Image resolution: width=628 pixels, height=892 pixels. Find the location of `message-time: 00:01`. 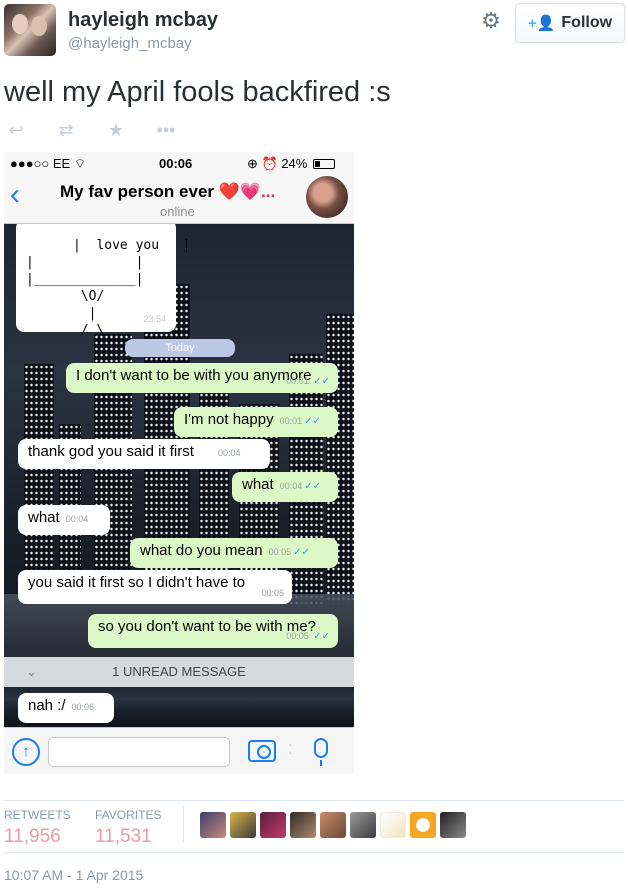

message-time: 00:01 is located at coordinates (291, 421).